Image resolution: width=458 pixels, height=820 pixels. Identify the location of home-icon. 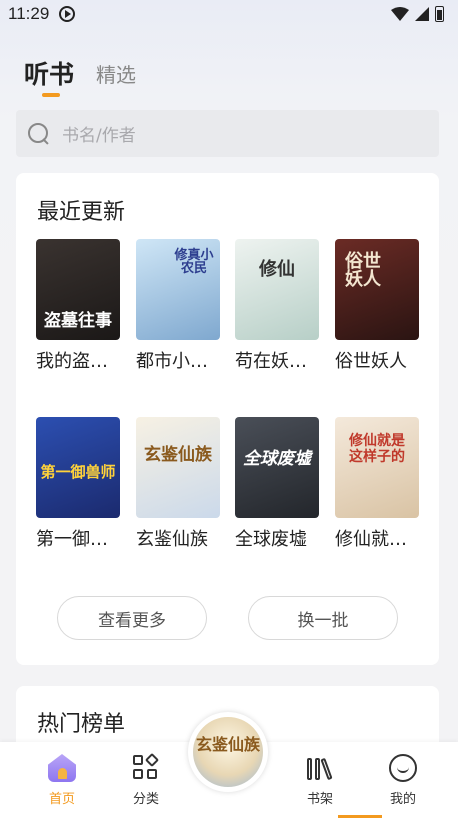
(62, 768).